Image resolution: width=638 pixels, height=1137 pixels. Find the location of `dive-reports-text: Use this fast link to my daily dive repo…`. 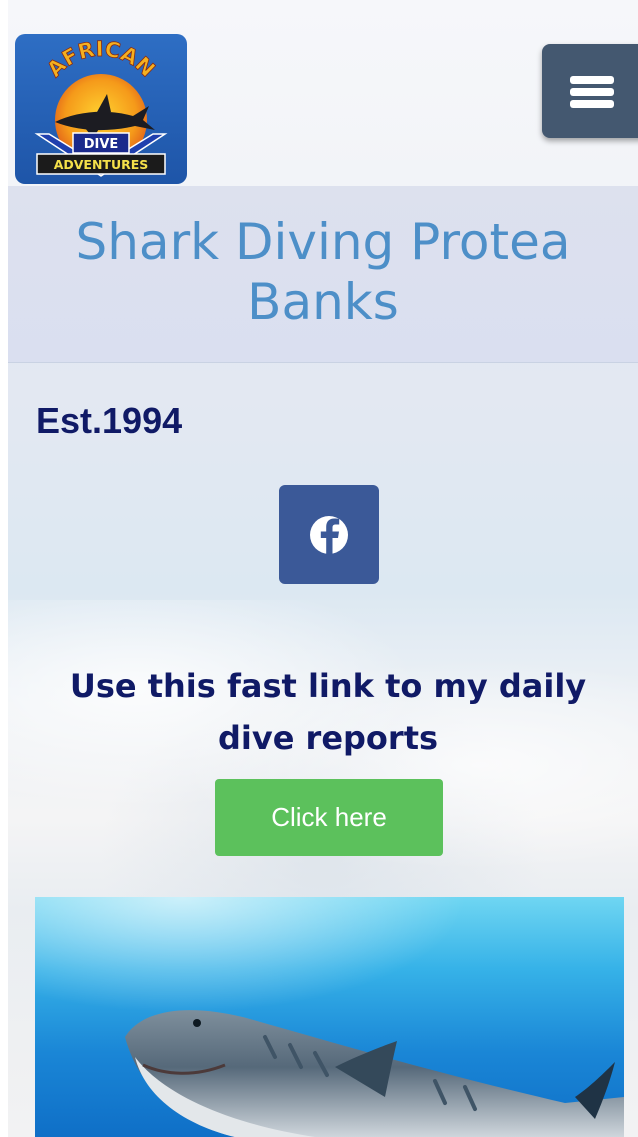

dive-reports-text: Use this fast link to my daily dive repo… is located at coordinates (328, 712).